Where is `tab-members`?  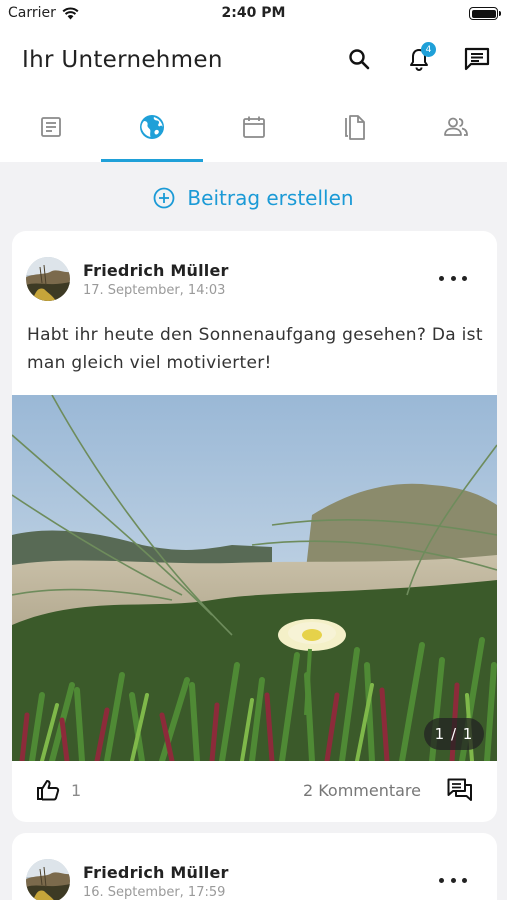
tab-members is located at coordinates (456, 127).